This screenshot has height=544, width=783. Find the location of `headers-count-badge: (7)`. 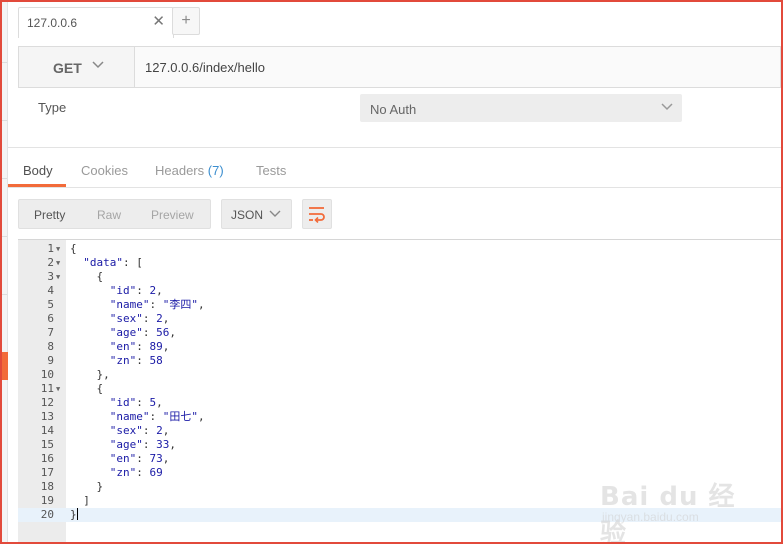

headers-count-badge: (7) is located at coordinates (215, 170).